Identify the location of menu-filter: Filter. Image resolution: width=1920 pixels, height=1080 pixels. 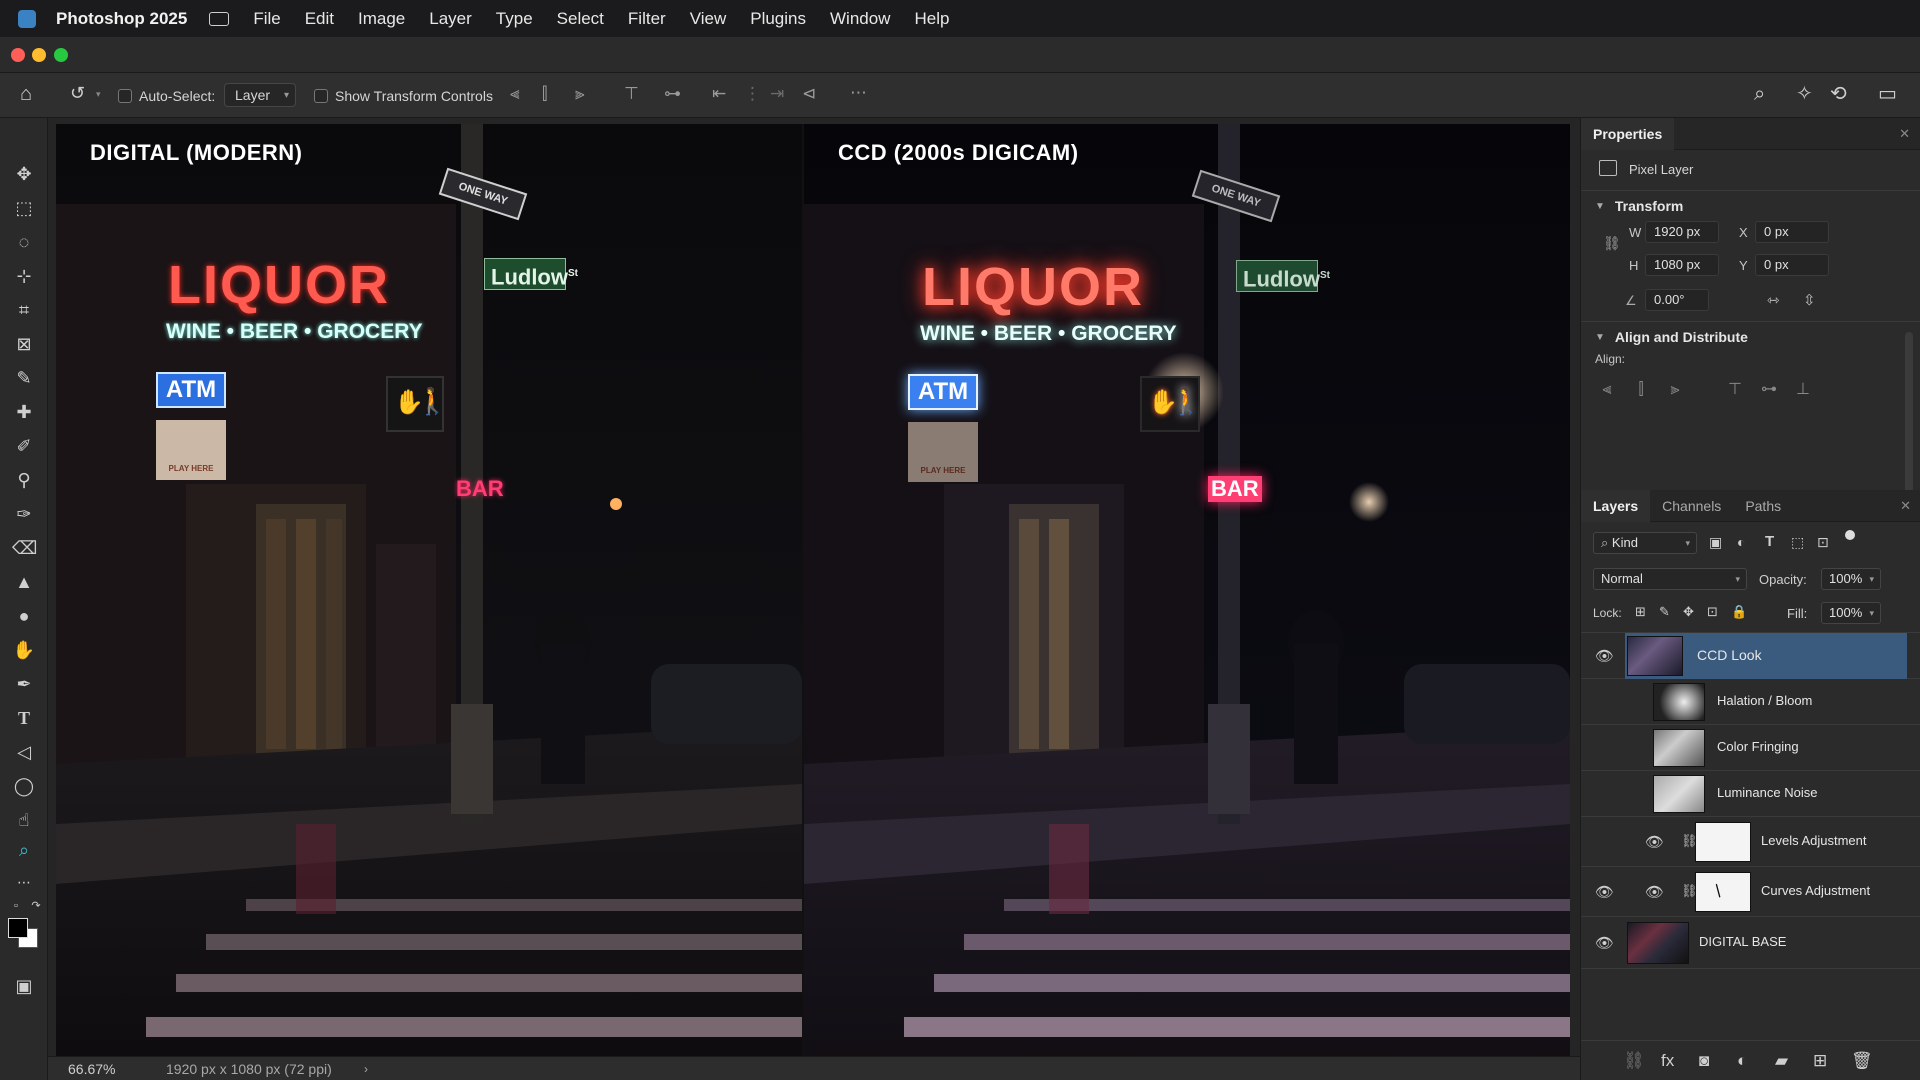
(647, 19).